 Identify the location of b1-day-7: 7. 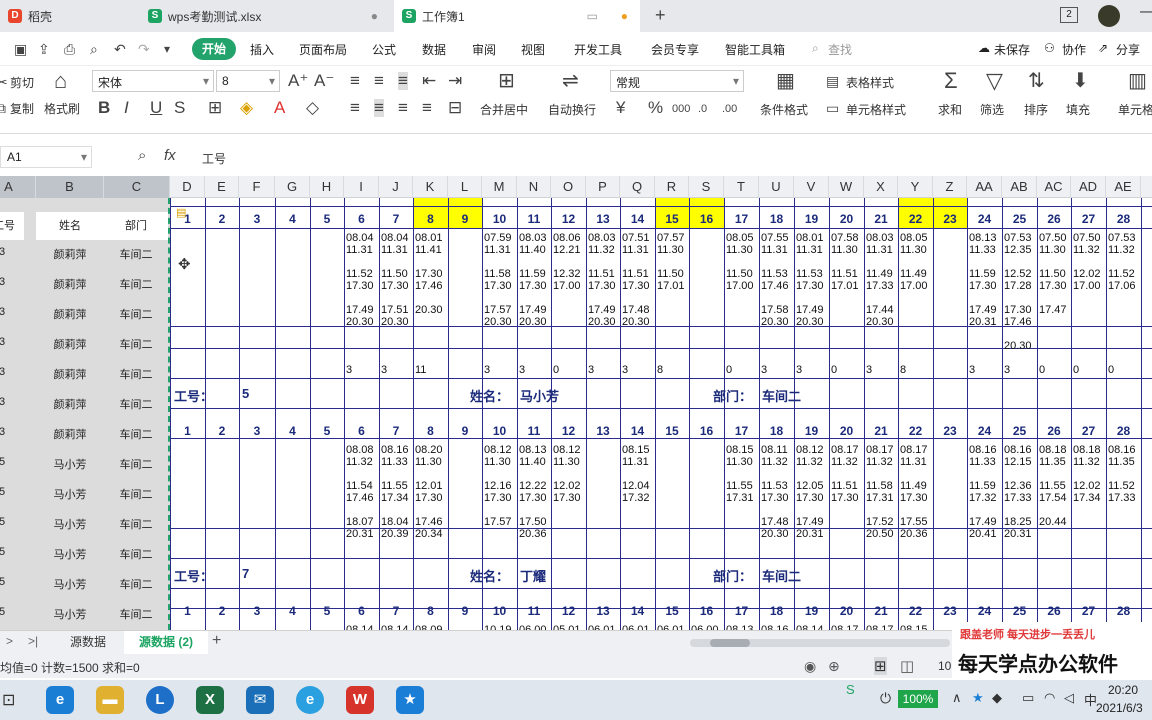
(396, 219).